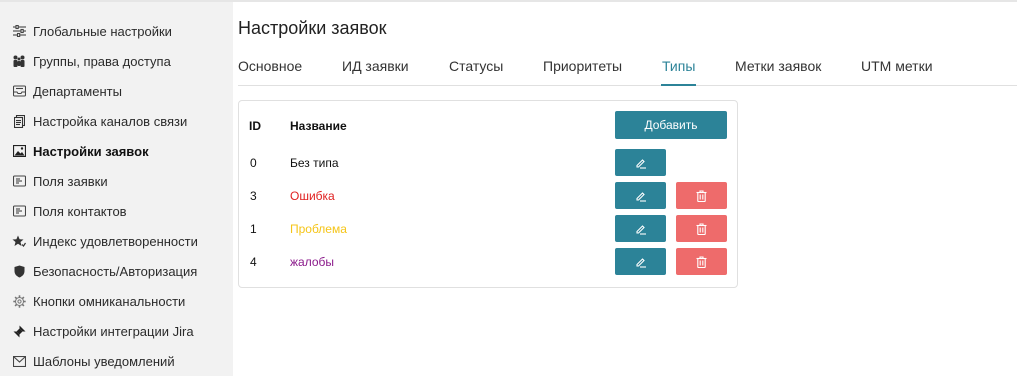 This screenshot has height=376, width=1017. What do you see at coordinates (77, 91) in the screenshot?
I see `sidebar-item-label: Департаменты` at bounding box center [77, 91].